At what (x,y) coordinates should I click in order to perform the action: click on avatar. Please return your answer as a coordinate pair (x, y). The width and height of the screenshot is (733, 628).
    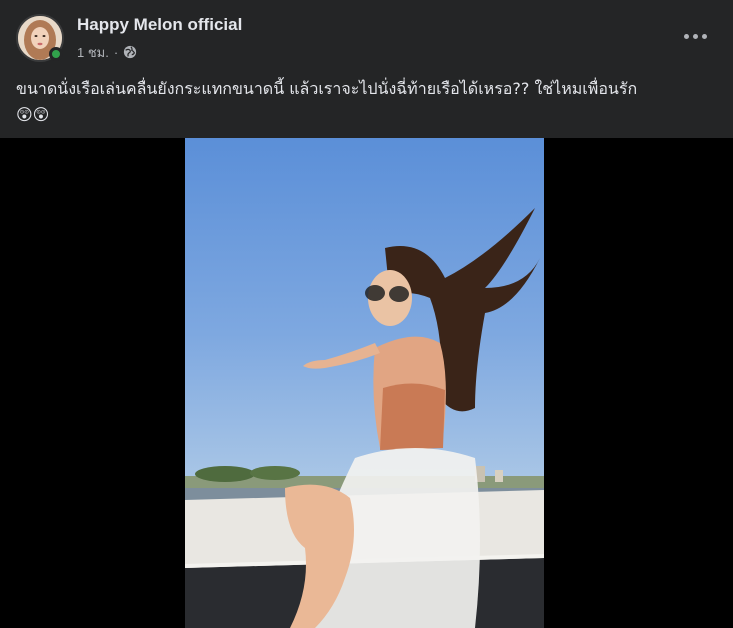
    Looking at the image, I should click on (40, 38).